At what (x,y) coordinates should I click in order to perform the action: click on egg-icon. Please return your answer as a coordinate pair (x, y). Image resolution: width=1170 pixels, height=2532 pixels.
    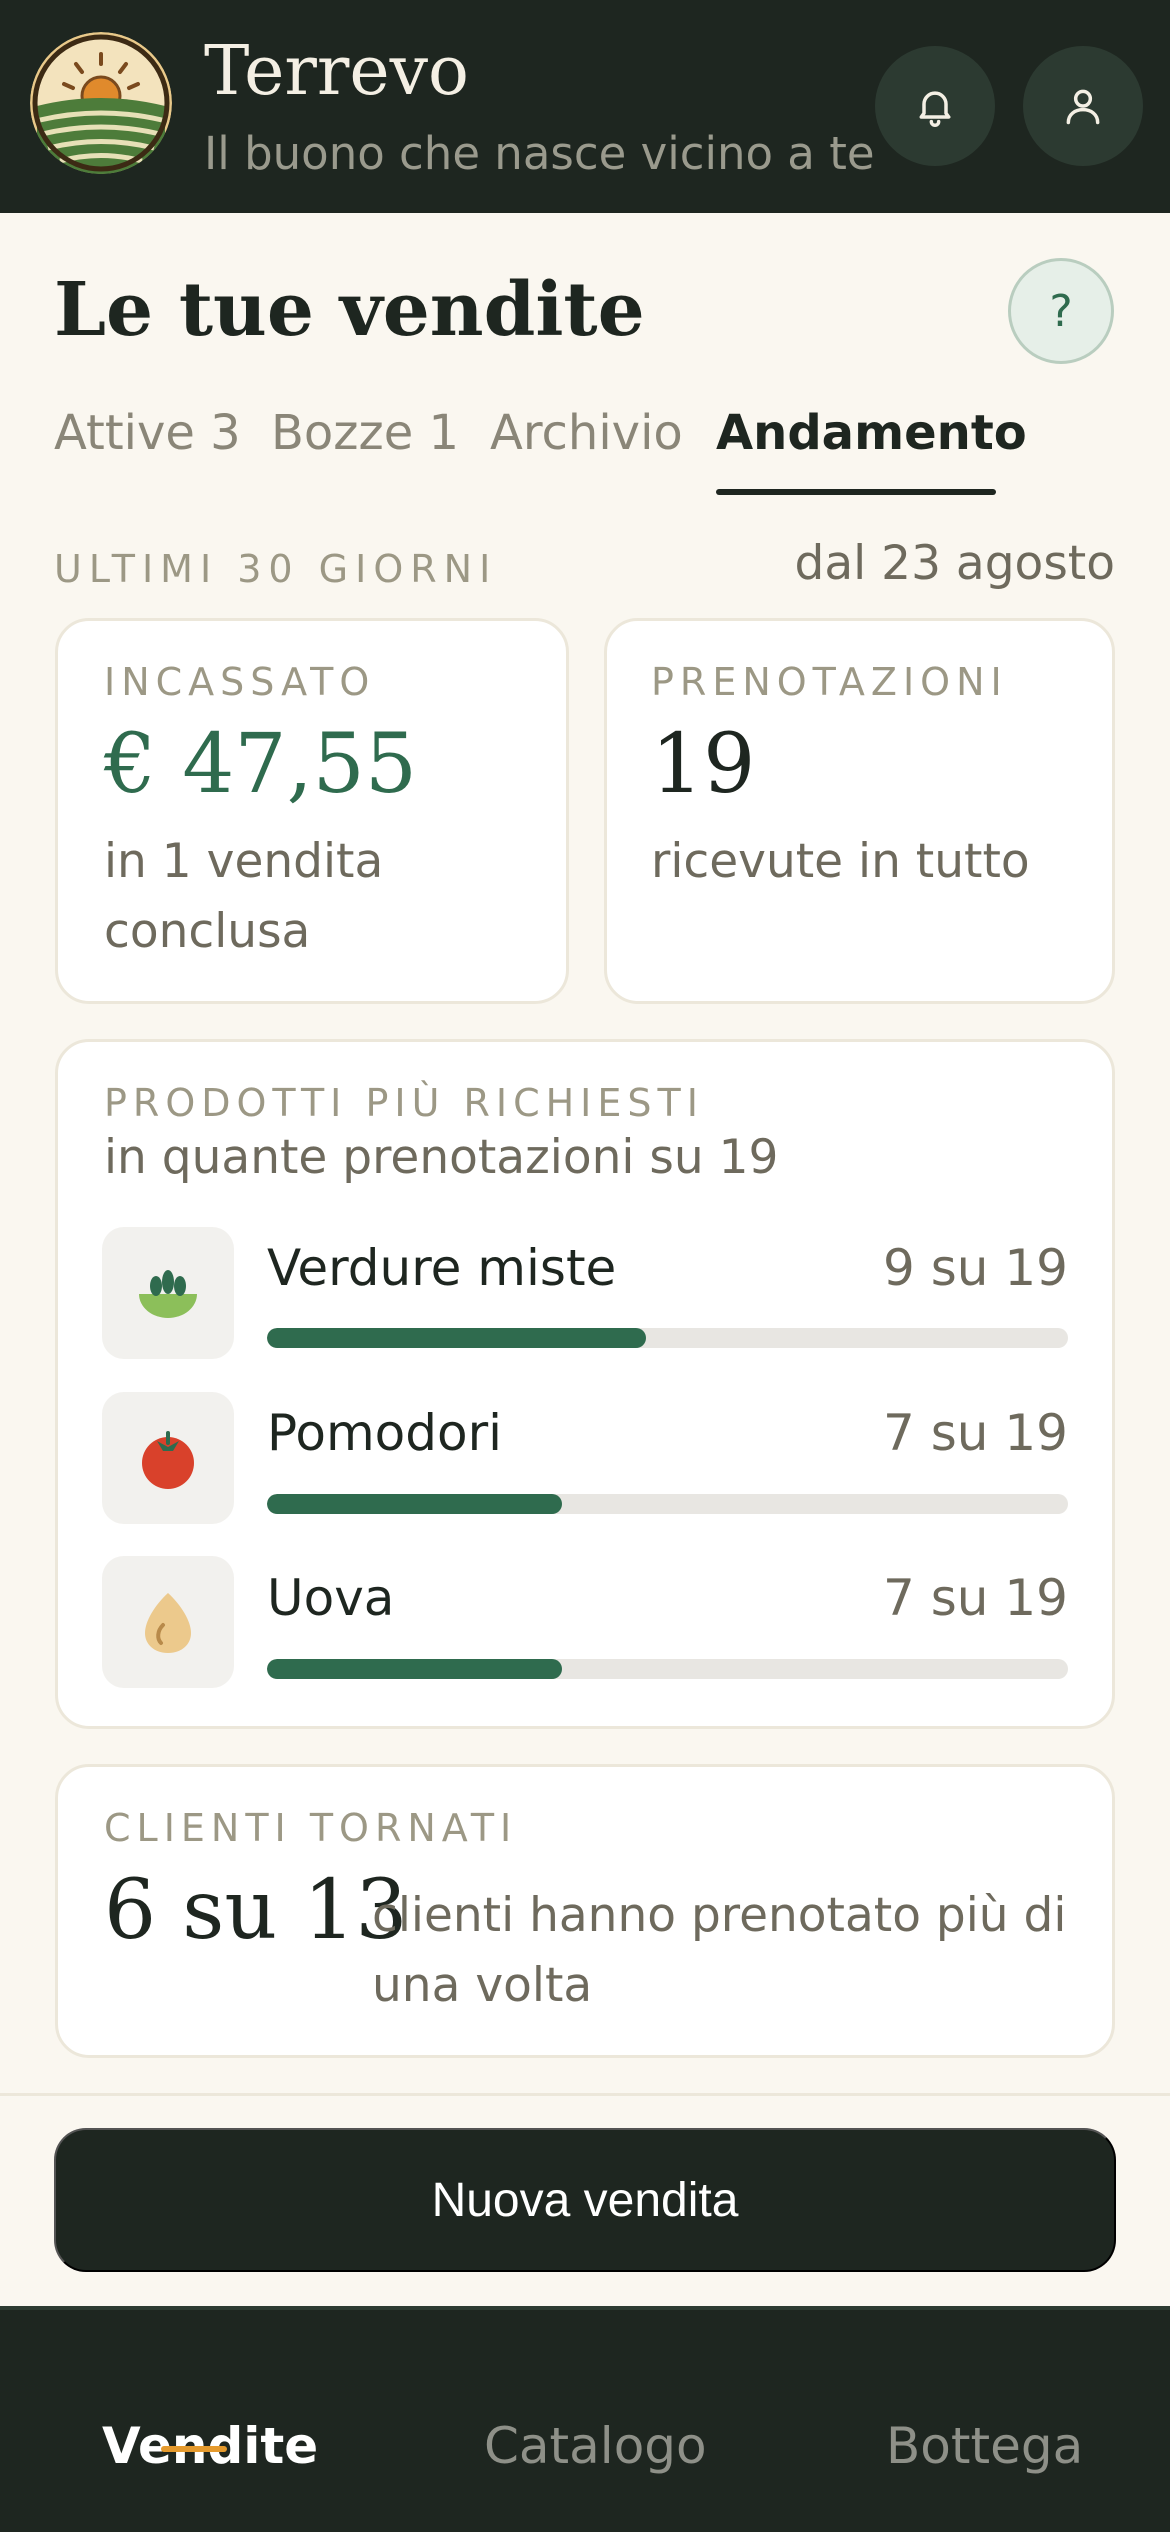
    Looking at the image, I should click on (168, 1622).